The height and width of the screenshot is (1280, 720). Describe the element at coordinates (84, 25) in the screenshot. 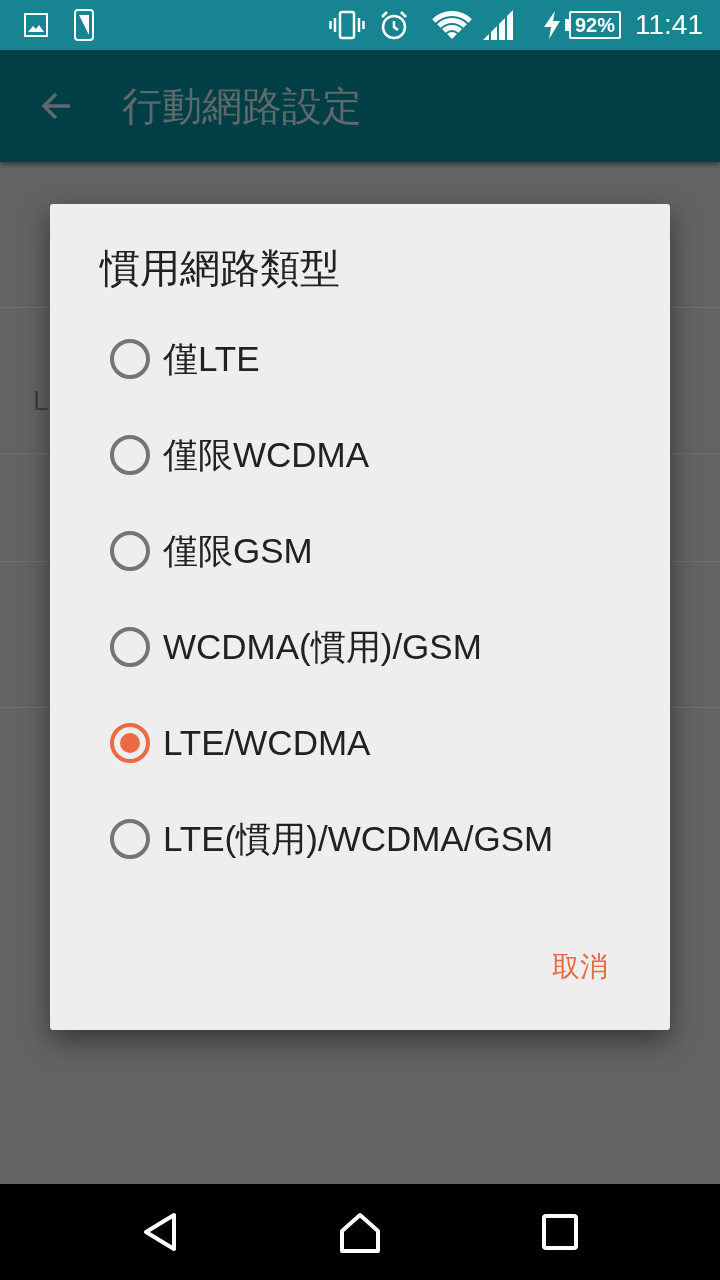

I see `phone-icon` at that location.